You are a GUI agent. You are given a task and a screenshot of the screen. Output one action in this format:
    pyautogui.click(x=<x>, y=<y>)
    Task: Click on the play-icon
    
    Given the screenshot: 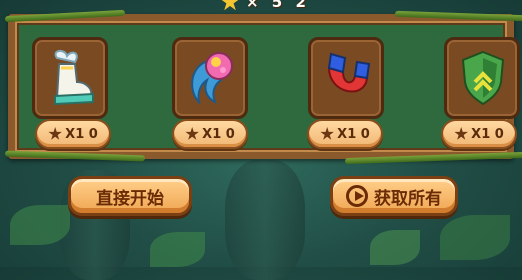 What is the action you would take?
    pyautogui.click(x=357, y=196)
    